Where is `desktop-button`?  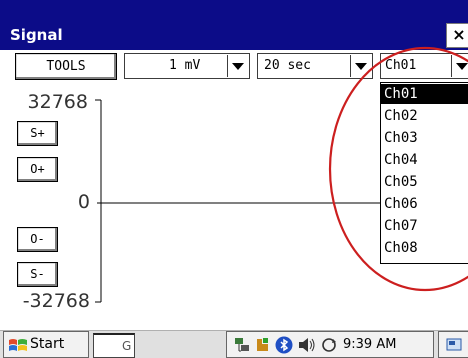 desktop-button is located at coordinates (453, 344).